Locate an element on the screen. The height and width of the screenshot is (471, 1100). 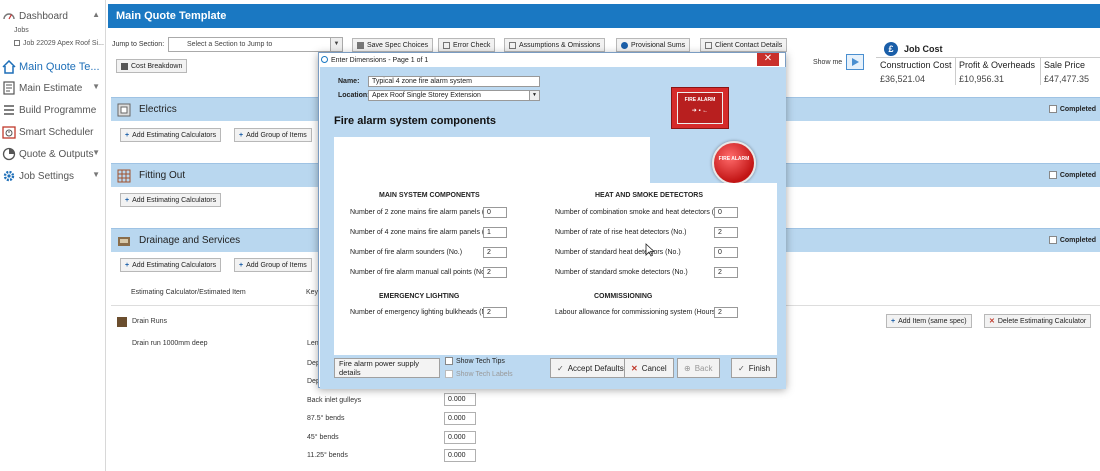
contact-card-icon is located at coordinates (708, 45).